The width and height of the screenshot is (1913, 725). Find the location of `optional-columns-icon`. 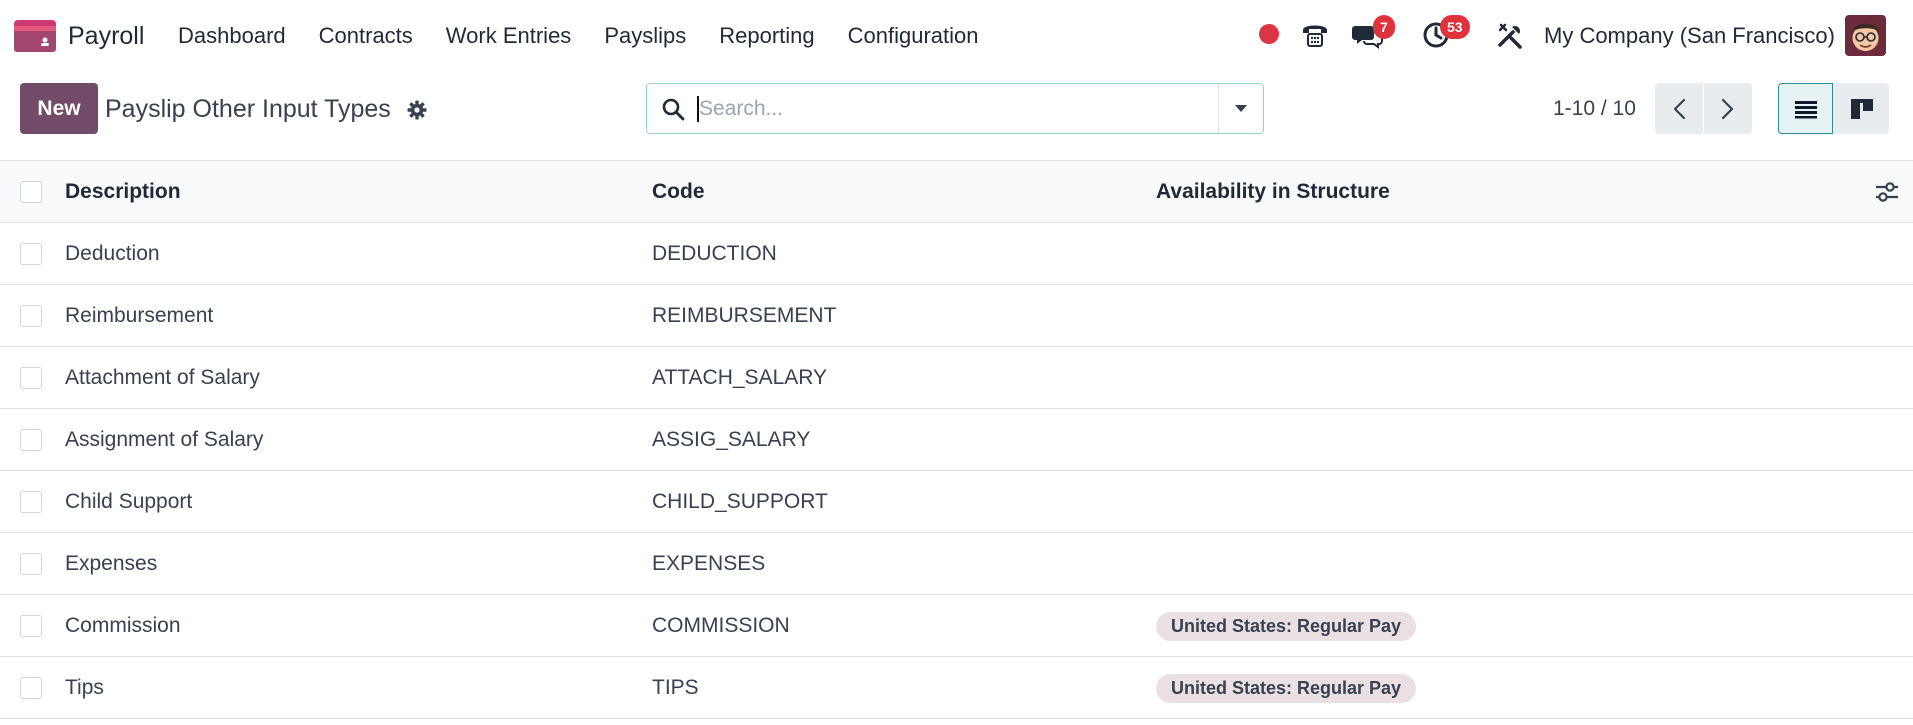

optional-columns-icon is located at coordinates (1887, 192).